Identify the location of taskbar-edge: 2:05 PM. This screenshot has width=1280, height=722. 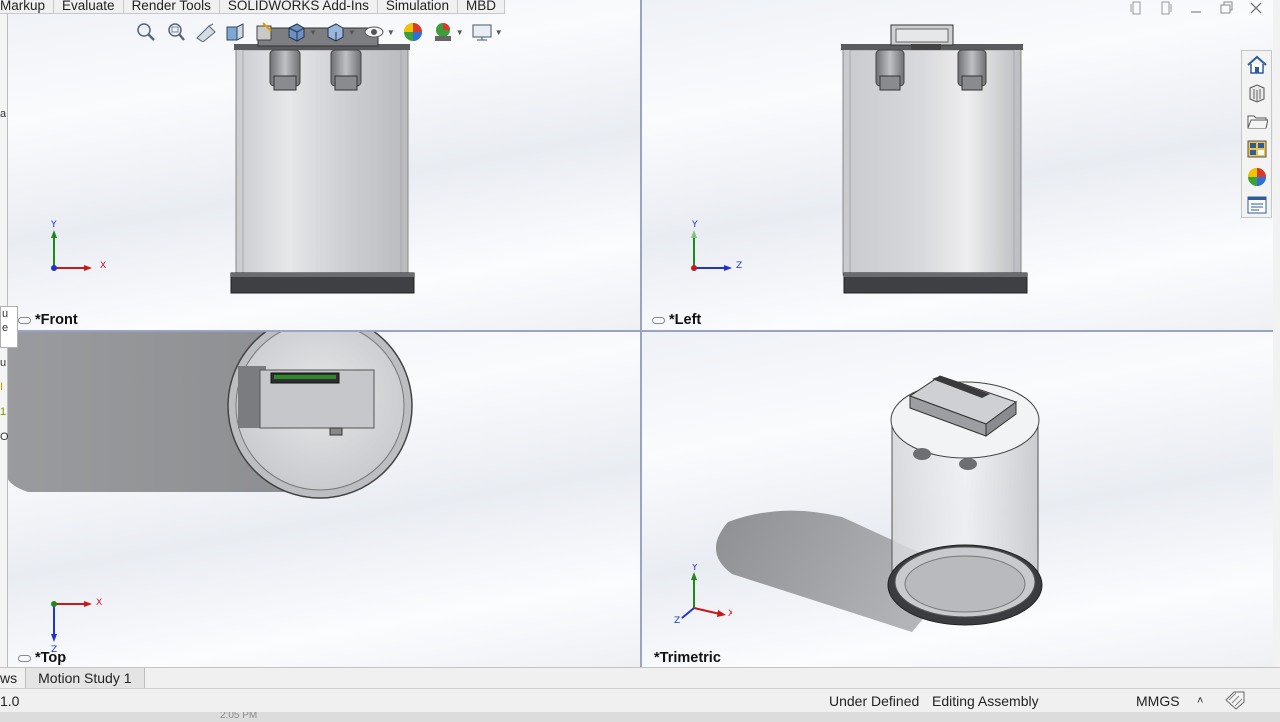
(640, 717).